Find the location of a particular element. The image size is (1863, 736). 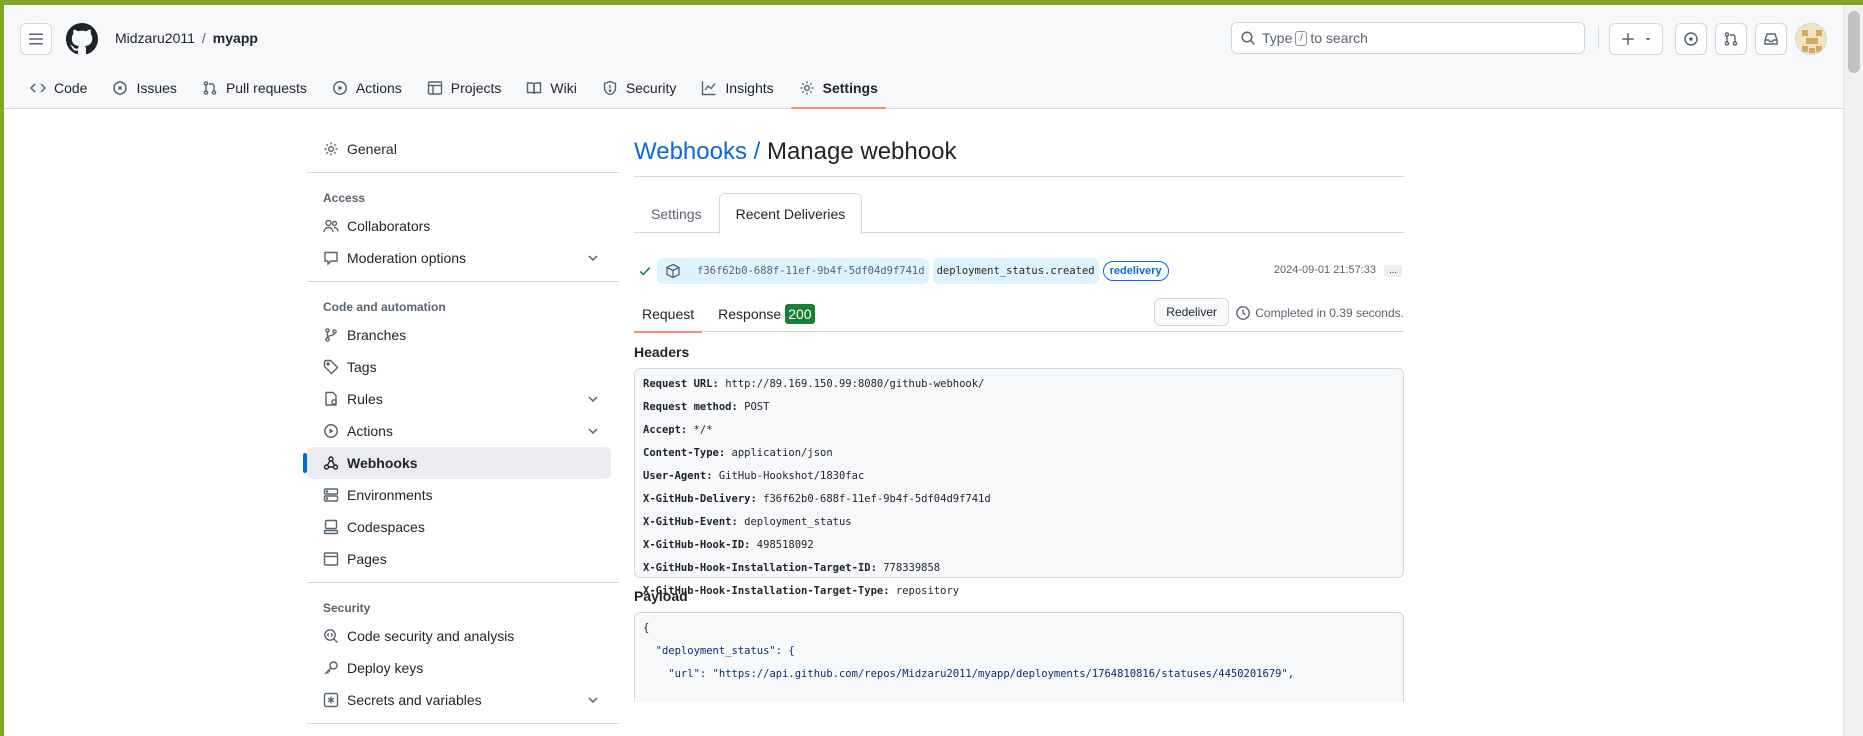

tab-label: Projects is located at coordinates (476, 88).